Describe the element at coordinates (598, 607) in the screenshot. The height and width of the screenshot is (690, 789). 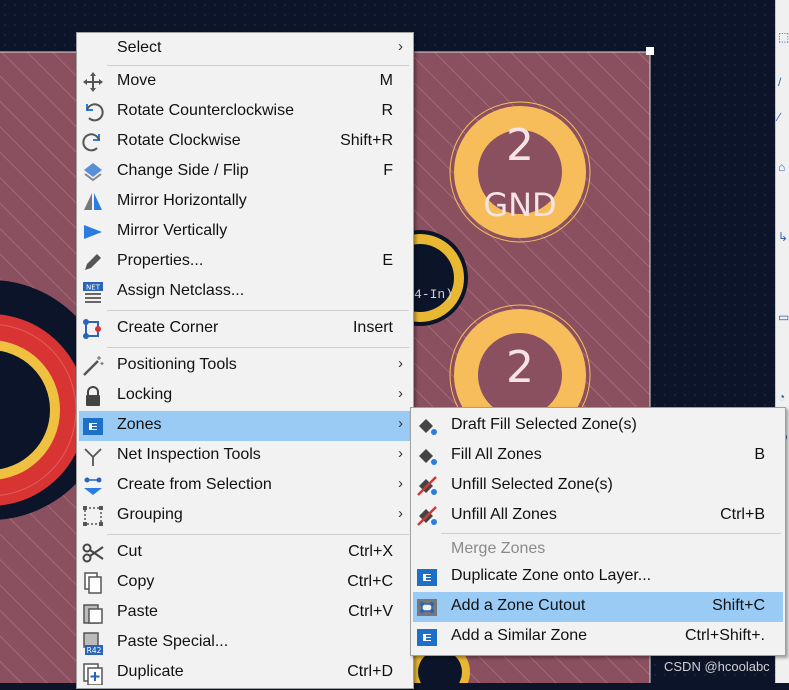
I see `menu-item-add-a-zone-cutout: Add a Zone Cutout Shift+C` at that location.